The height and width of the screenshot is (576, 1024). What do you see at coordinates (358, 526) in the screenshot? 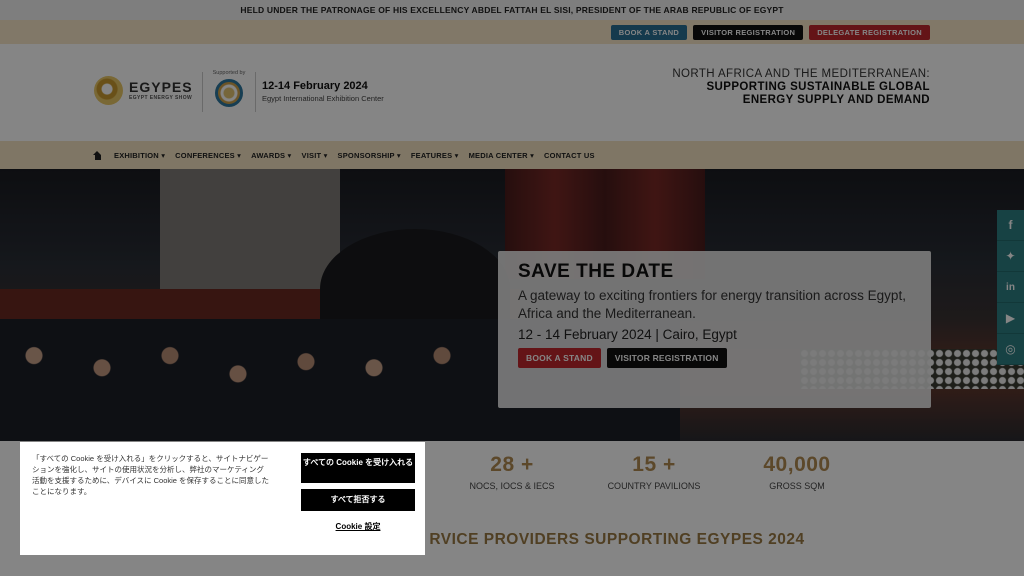
I see `cookie-settings-link: Cookie 設定` at bounding box center [358, 526].